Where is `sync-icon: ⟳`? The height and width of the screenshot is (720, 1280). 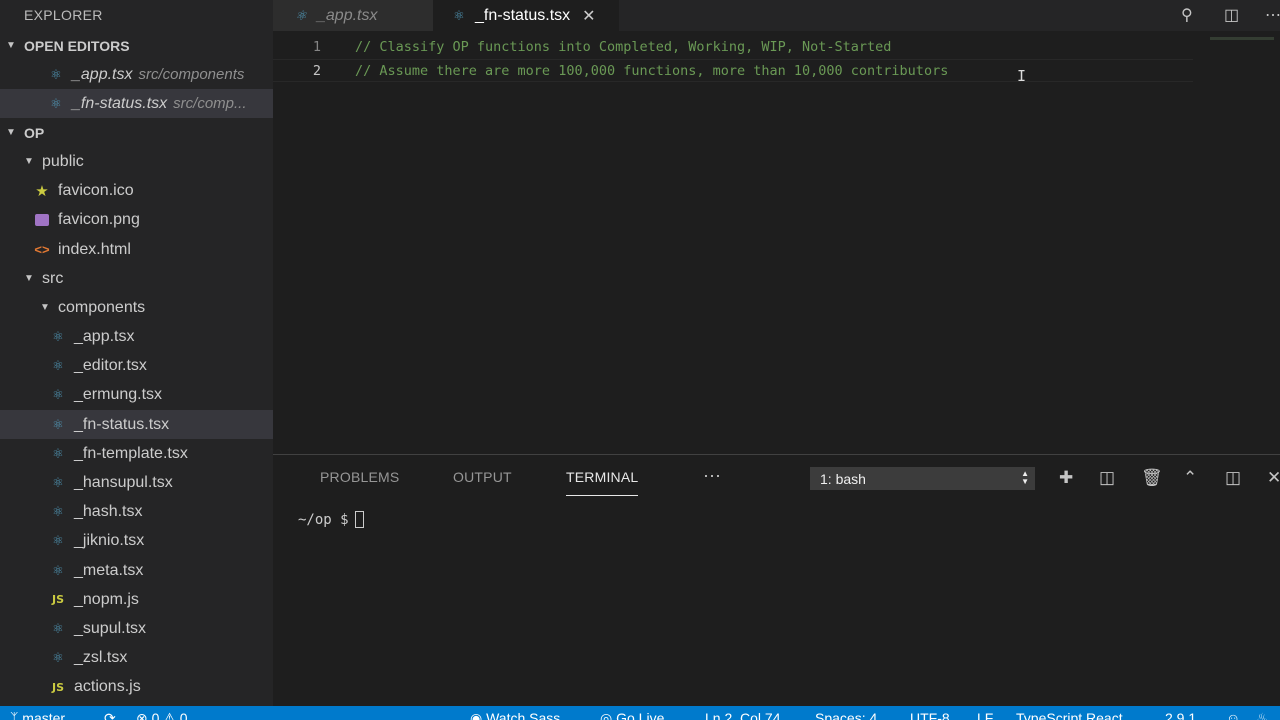
sync-icon: ⟳ is located at coordinates (110, 713).